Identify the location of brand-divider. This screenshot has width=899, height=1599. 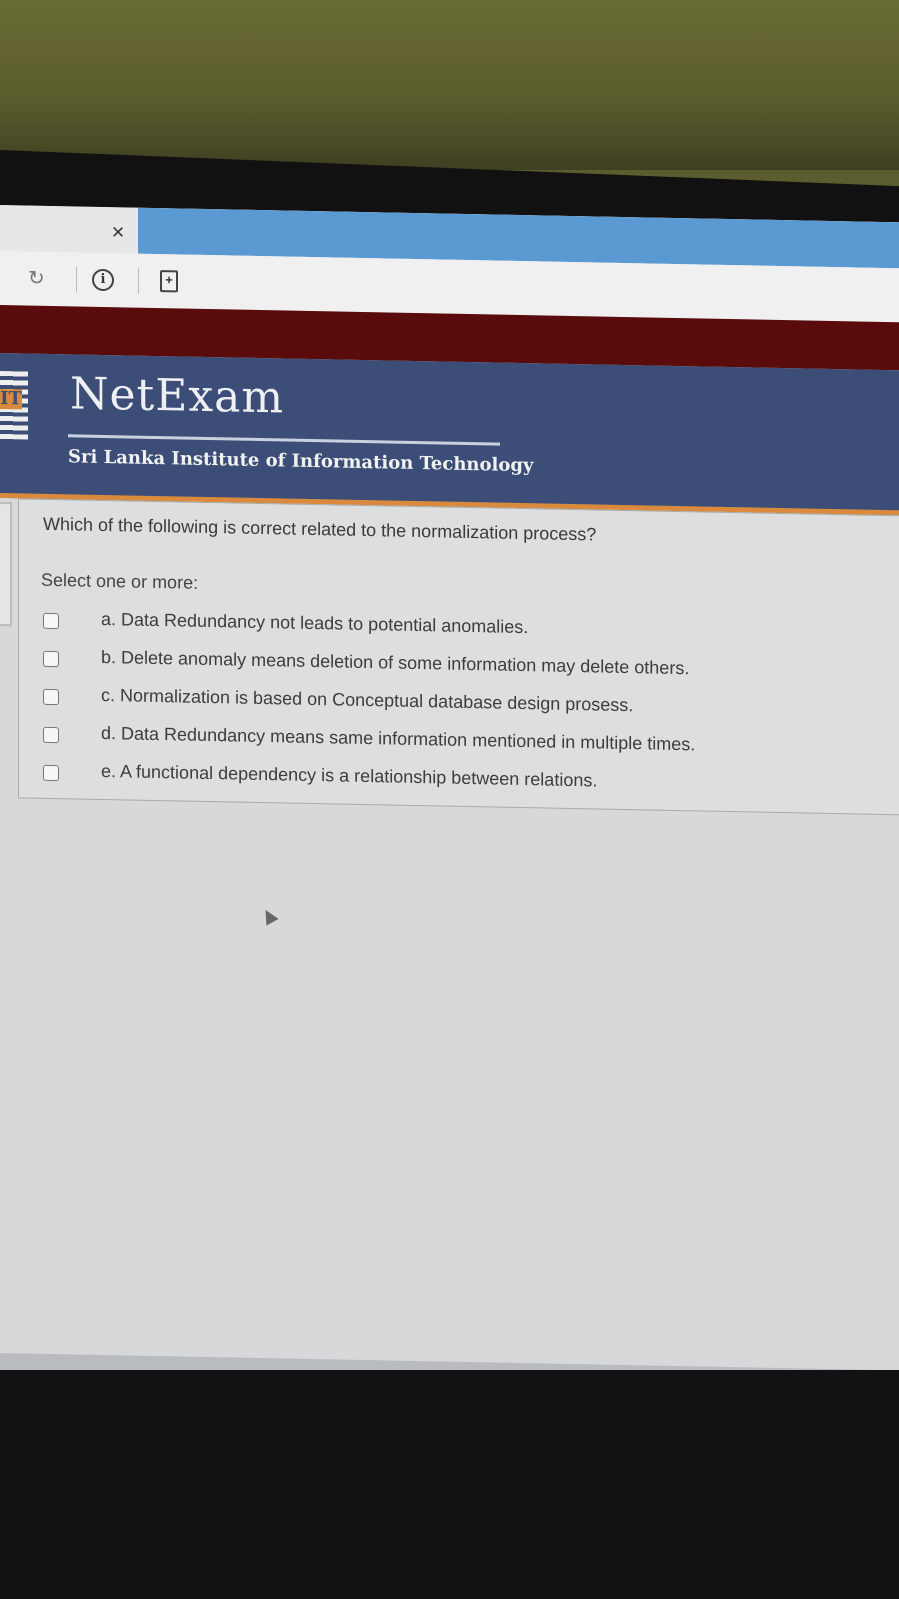
(284, 440).